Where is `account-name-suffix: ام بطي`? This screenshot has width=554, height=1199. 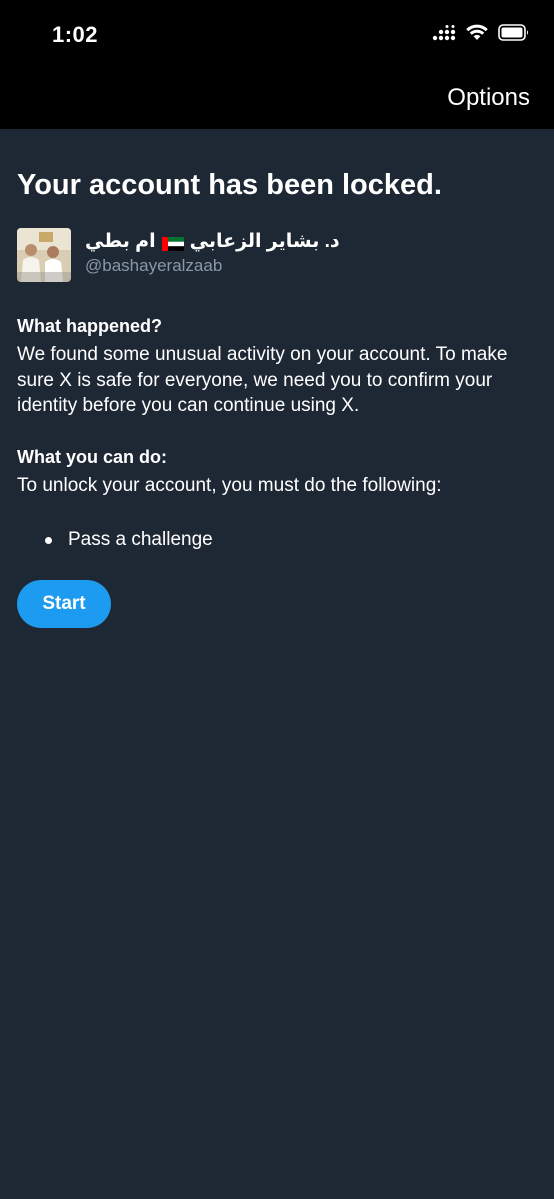 account-name-suffix: ام بطي is located at coordinates (120, 241).